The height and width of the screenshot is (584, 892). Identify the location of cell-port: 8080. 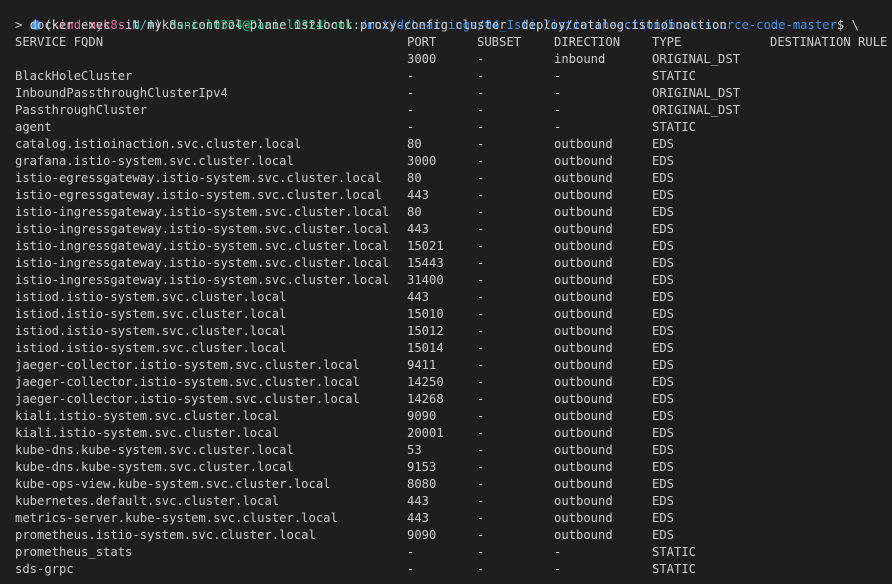
(422, 484).